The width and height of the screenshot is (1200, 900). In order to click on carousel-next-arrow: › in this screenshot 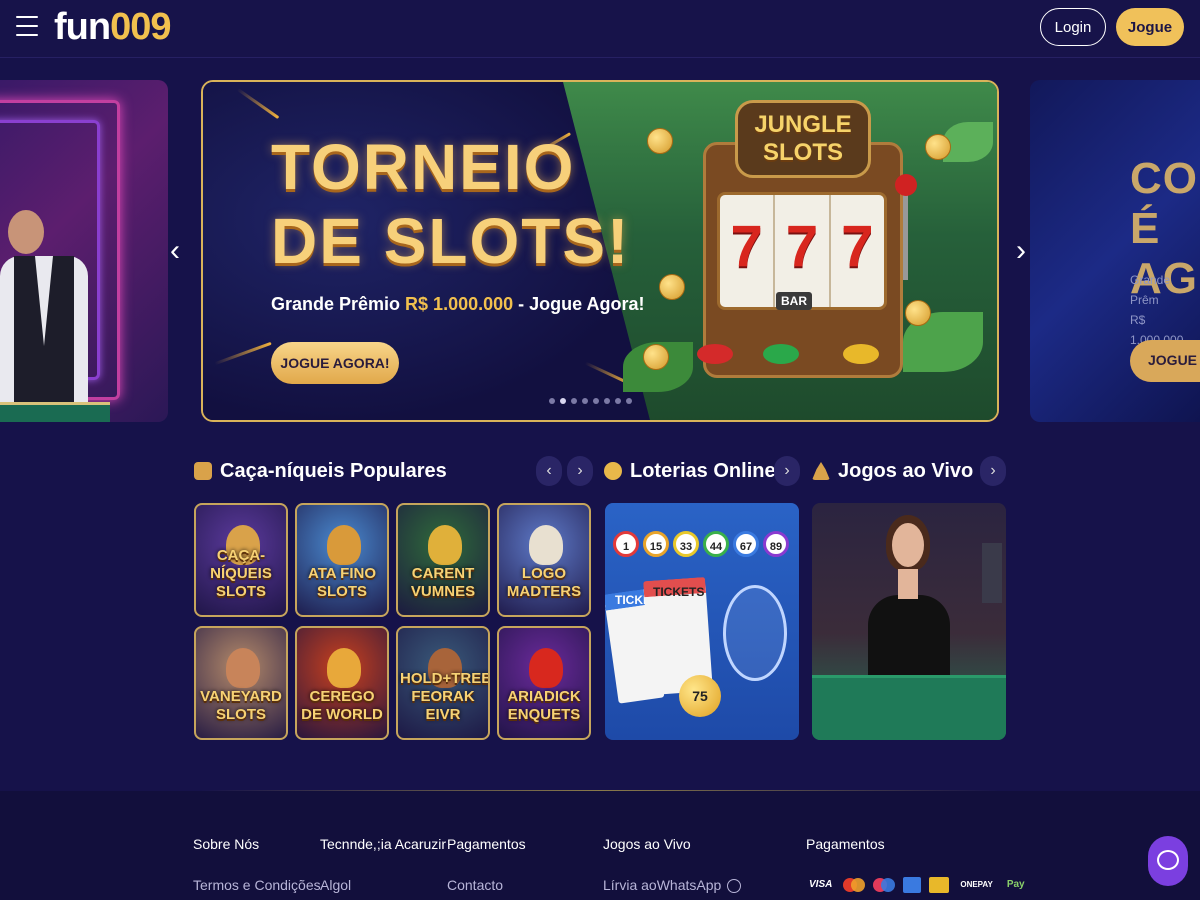, I will do `click(1021, 251)`.